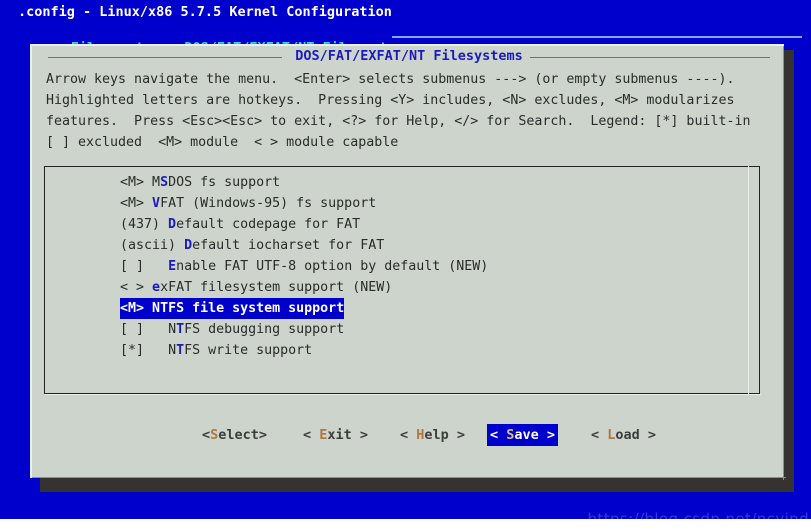  I want to click on menu-item-text: <M> MSDOS fs support, so click(200, 182).